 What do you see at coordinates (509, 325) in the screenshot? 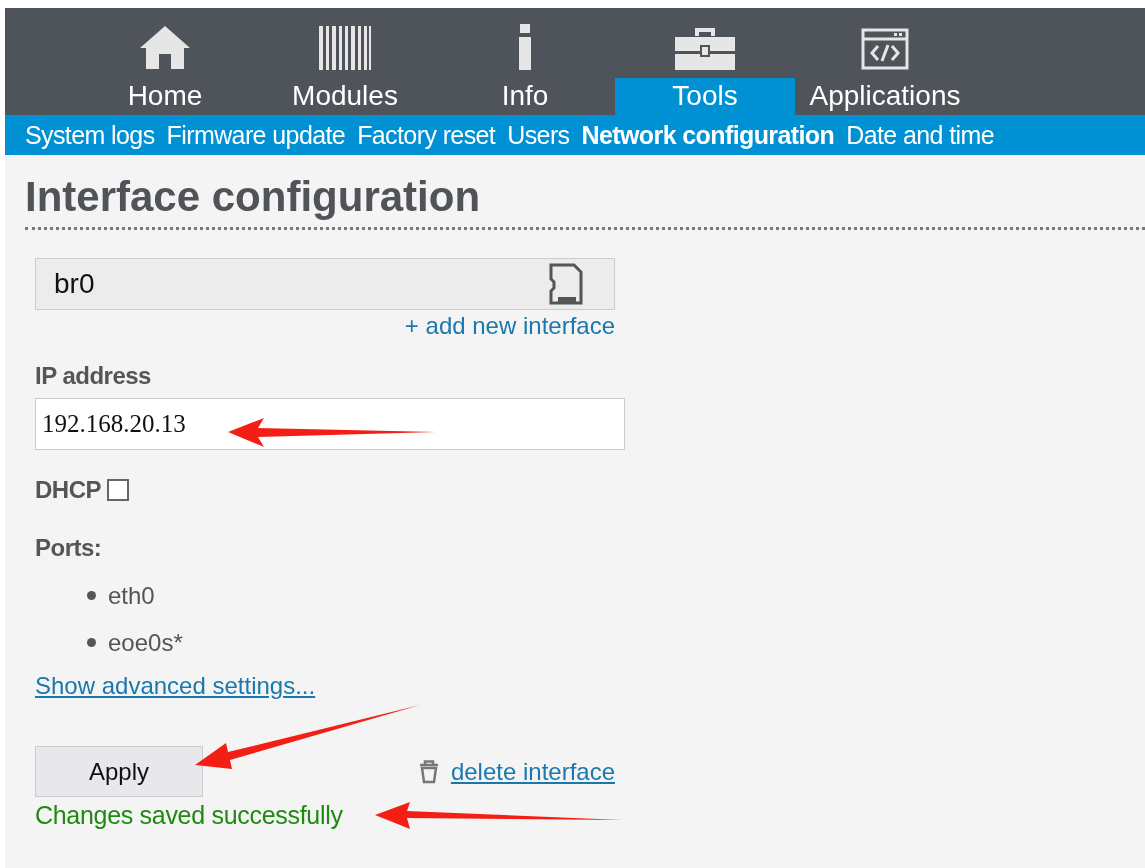
I see `add-interface-link: + add new interface` at bounding box center [509, 325].